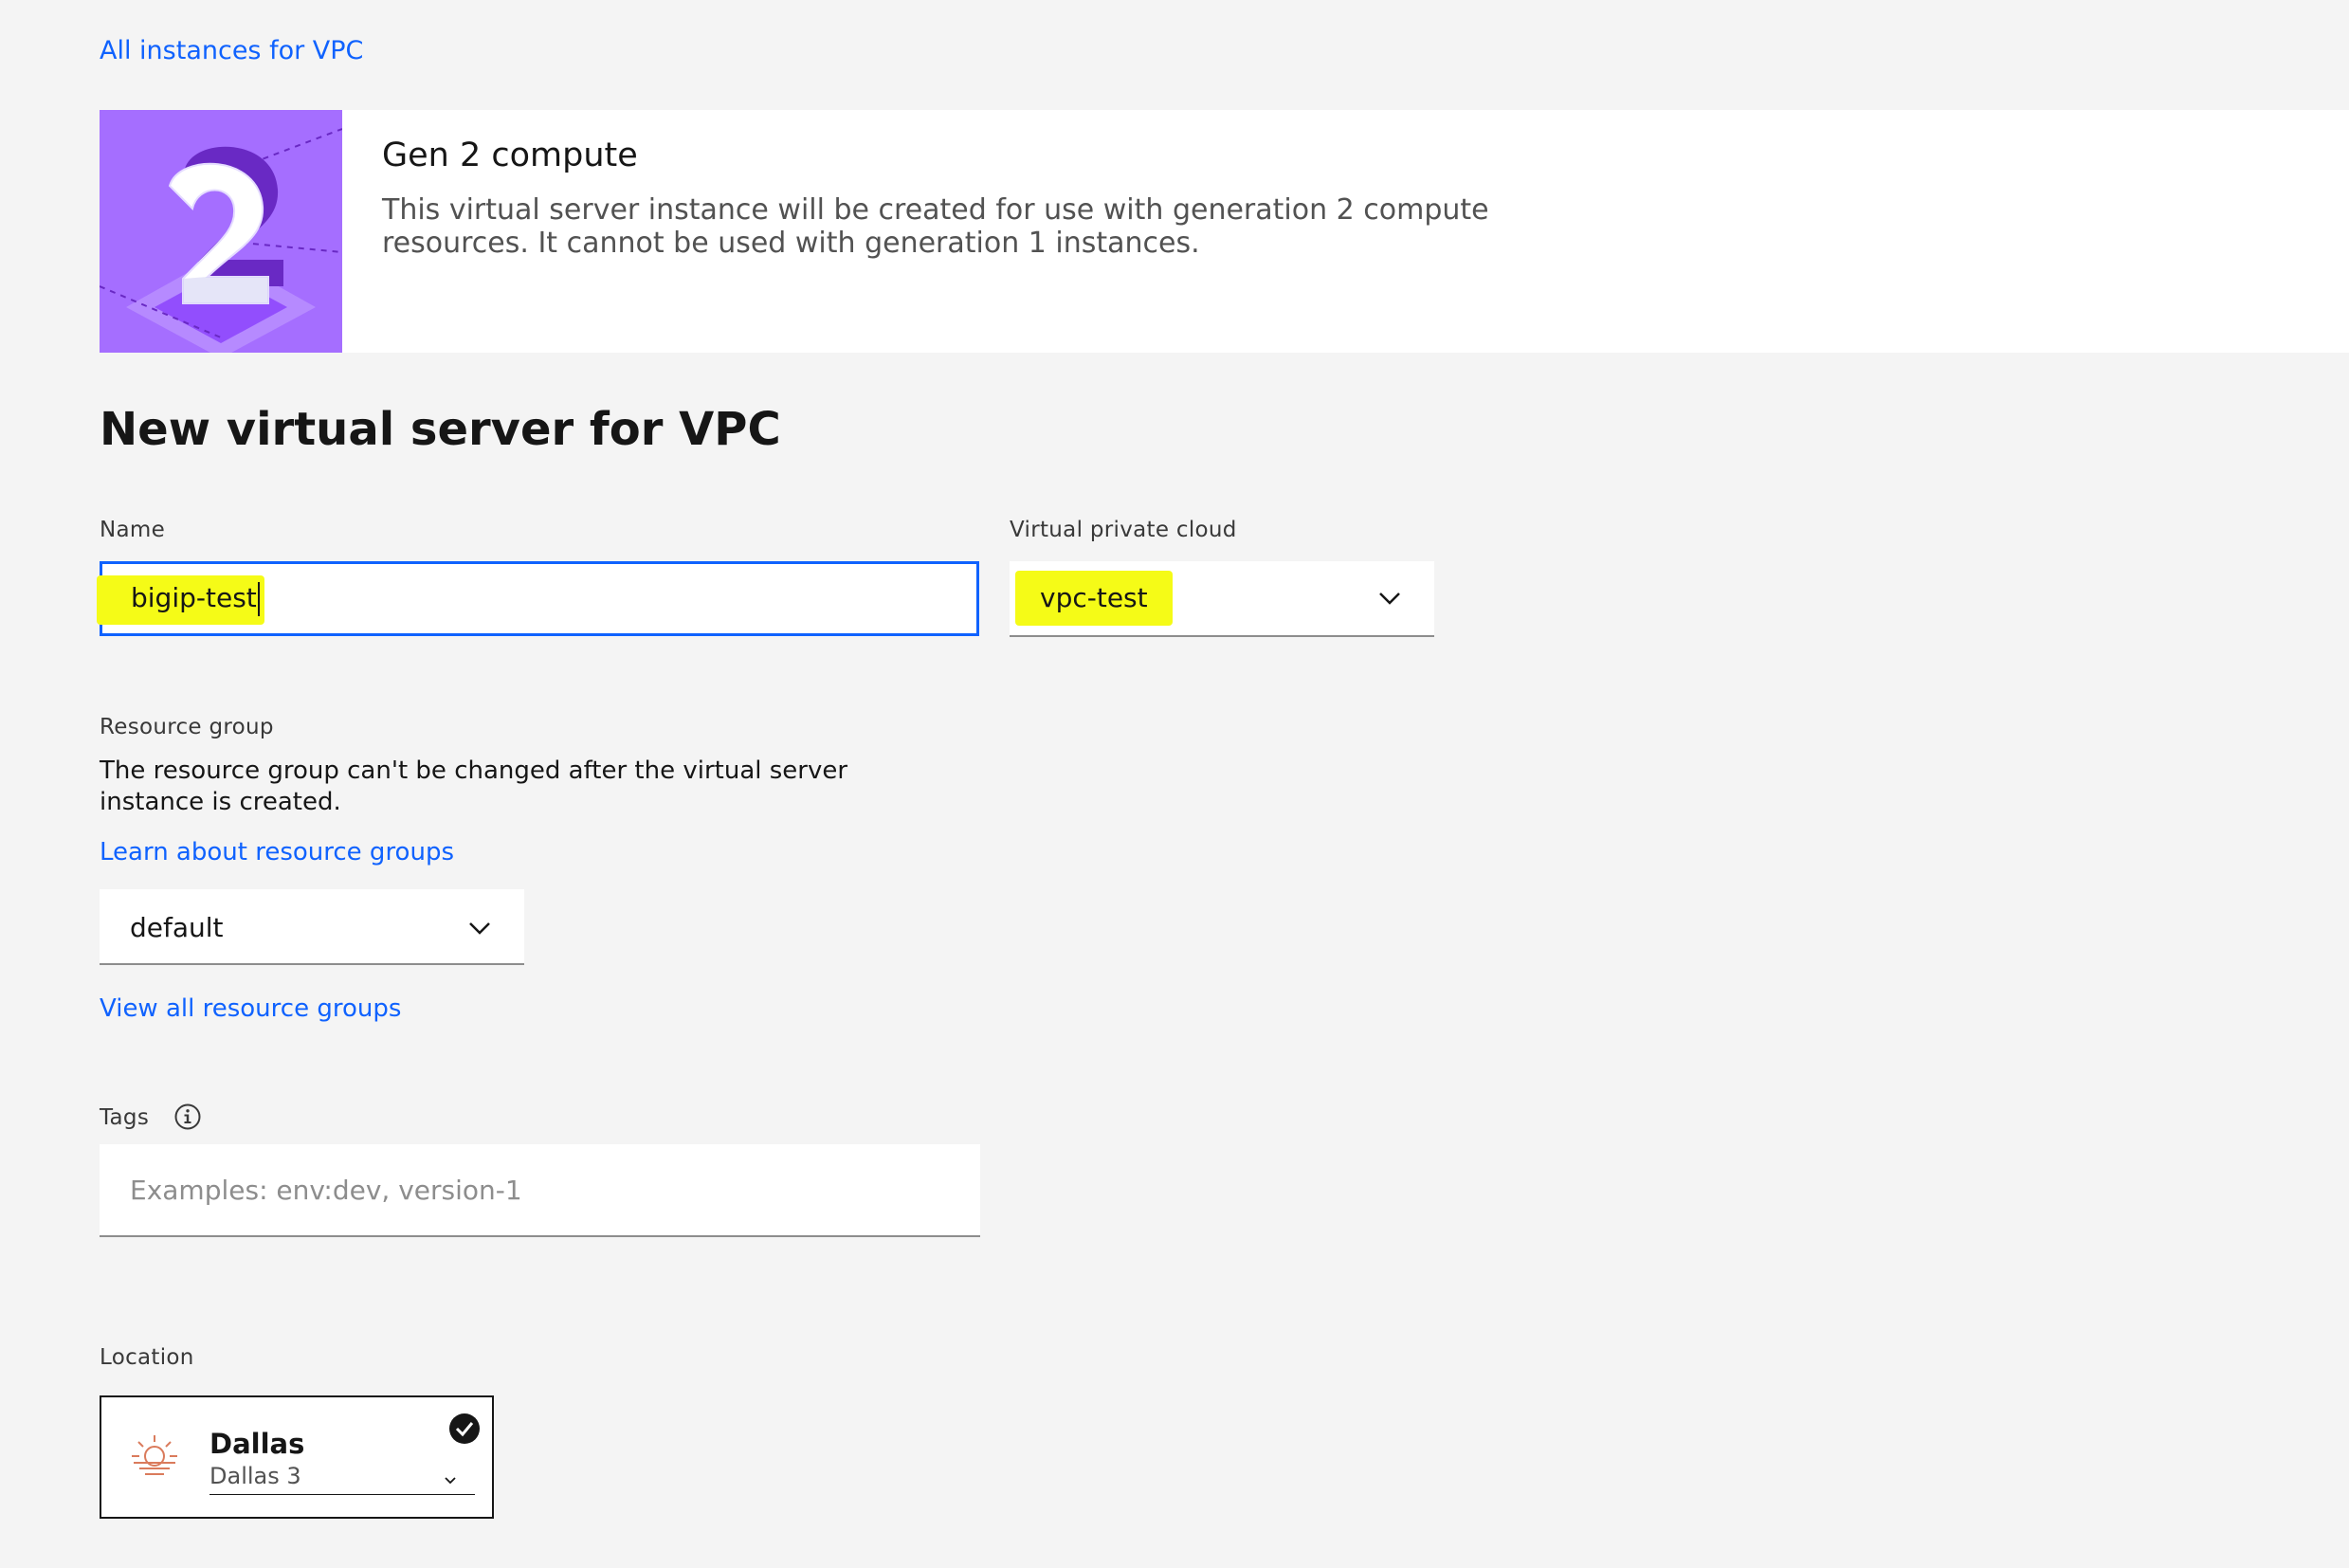 This screenshot has width=2349, height=1568. Describe the element at coordinates (1094, 597) in the screenshot. I see `vpc-value: vpc-test` at that location.